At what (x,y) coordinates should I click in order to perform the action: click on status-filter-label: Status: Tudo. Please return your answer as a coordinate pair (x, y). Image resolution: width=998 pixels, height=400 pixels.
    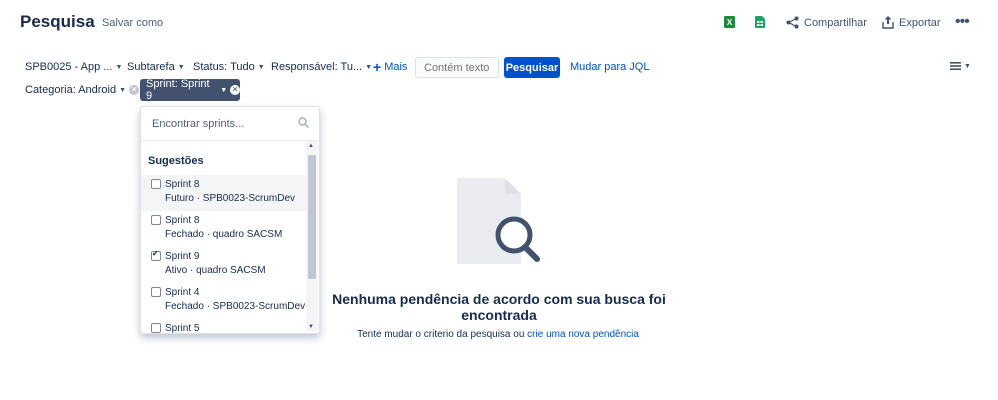
    Looking at the image, I should click on (224, 67).